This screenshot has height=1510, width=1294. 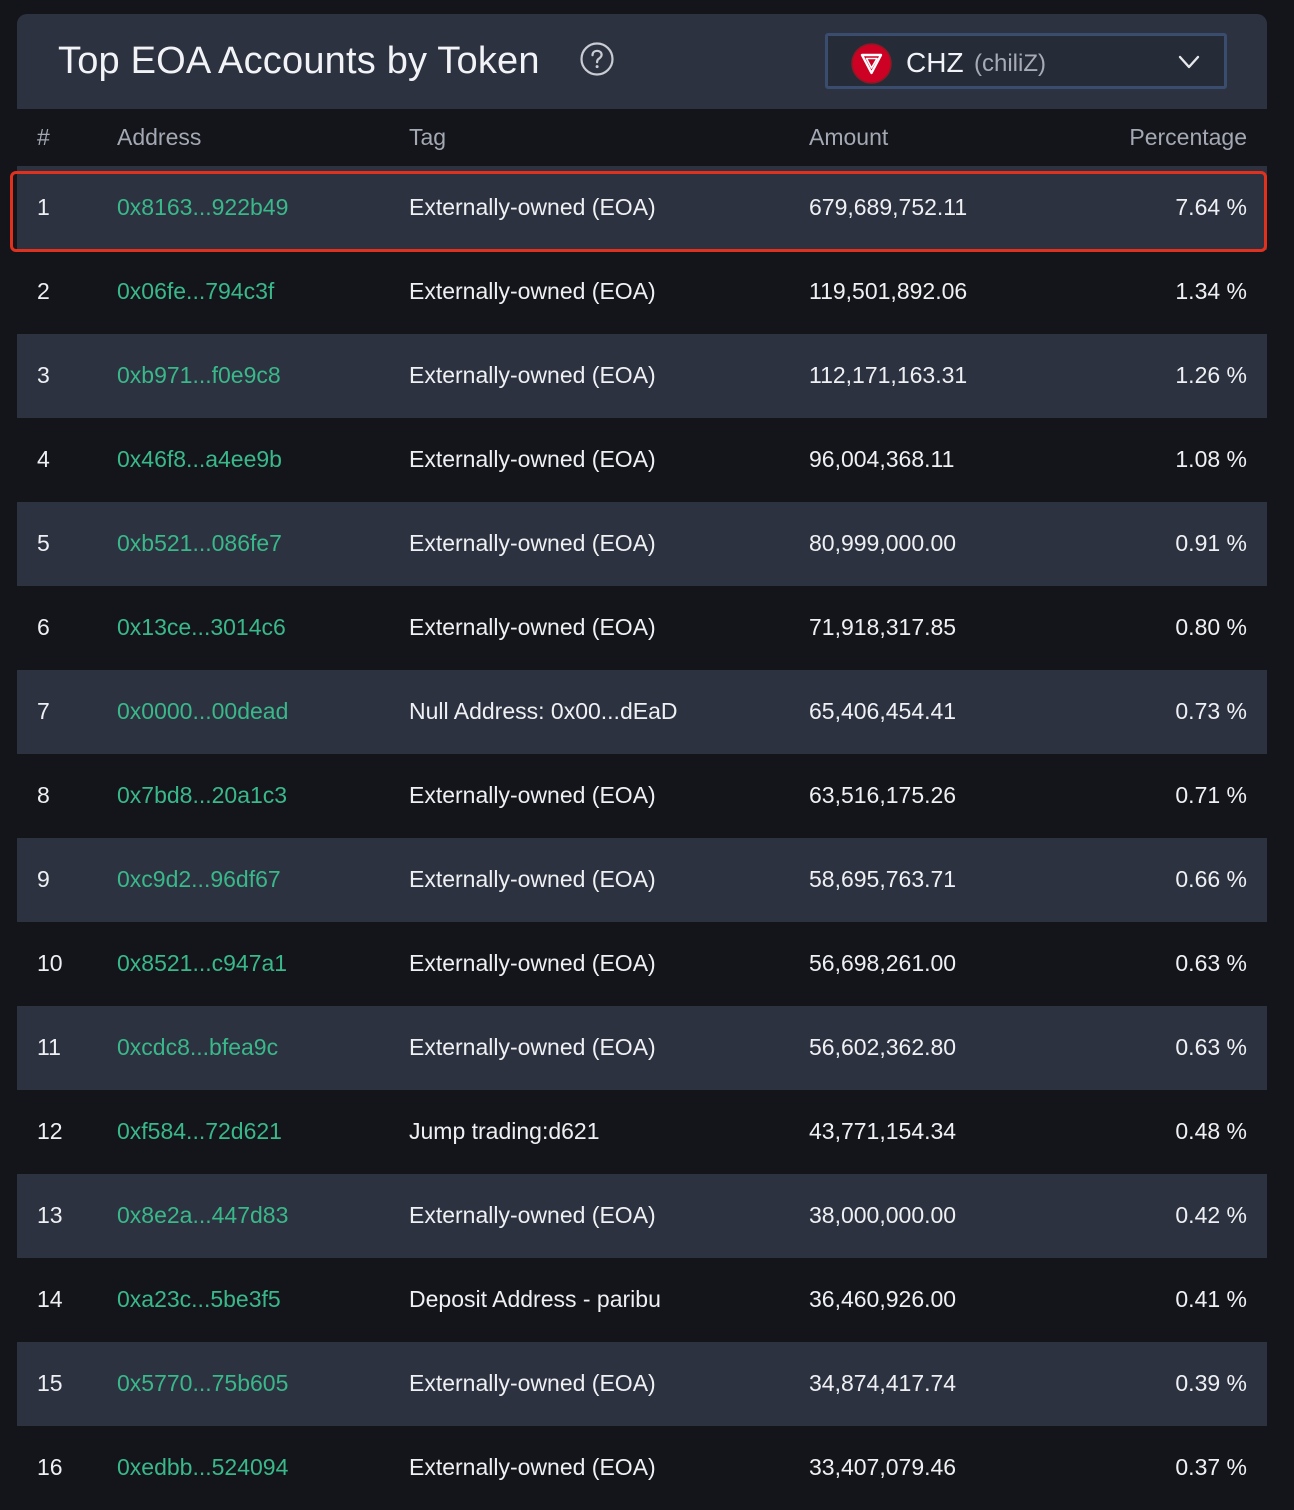 I want to click on row-amount: 58,695,763.71, so click(x=883, y=879).